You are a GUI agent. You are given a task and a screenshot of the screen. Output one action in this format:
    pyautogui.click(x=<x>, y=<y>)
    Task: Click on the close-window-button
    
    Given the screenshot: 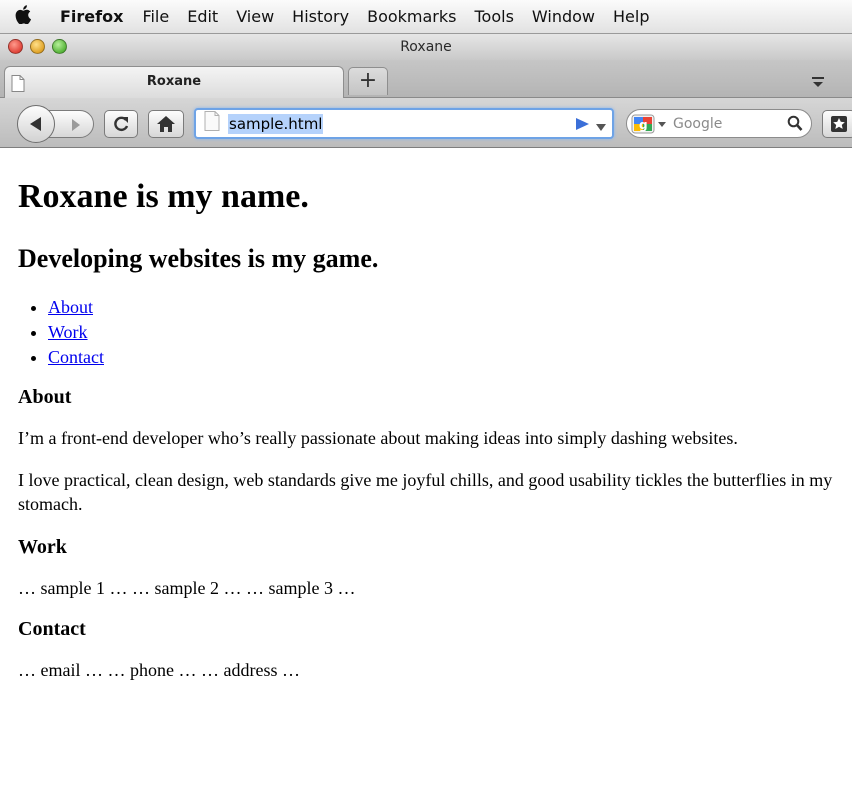 What is the action you would take?
    pyautogui.click(x=15, y=46)
    